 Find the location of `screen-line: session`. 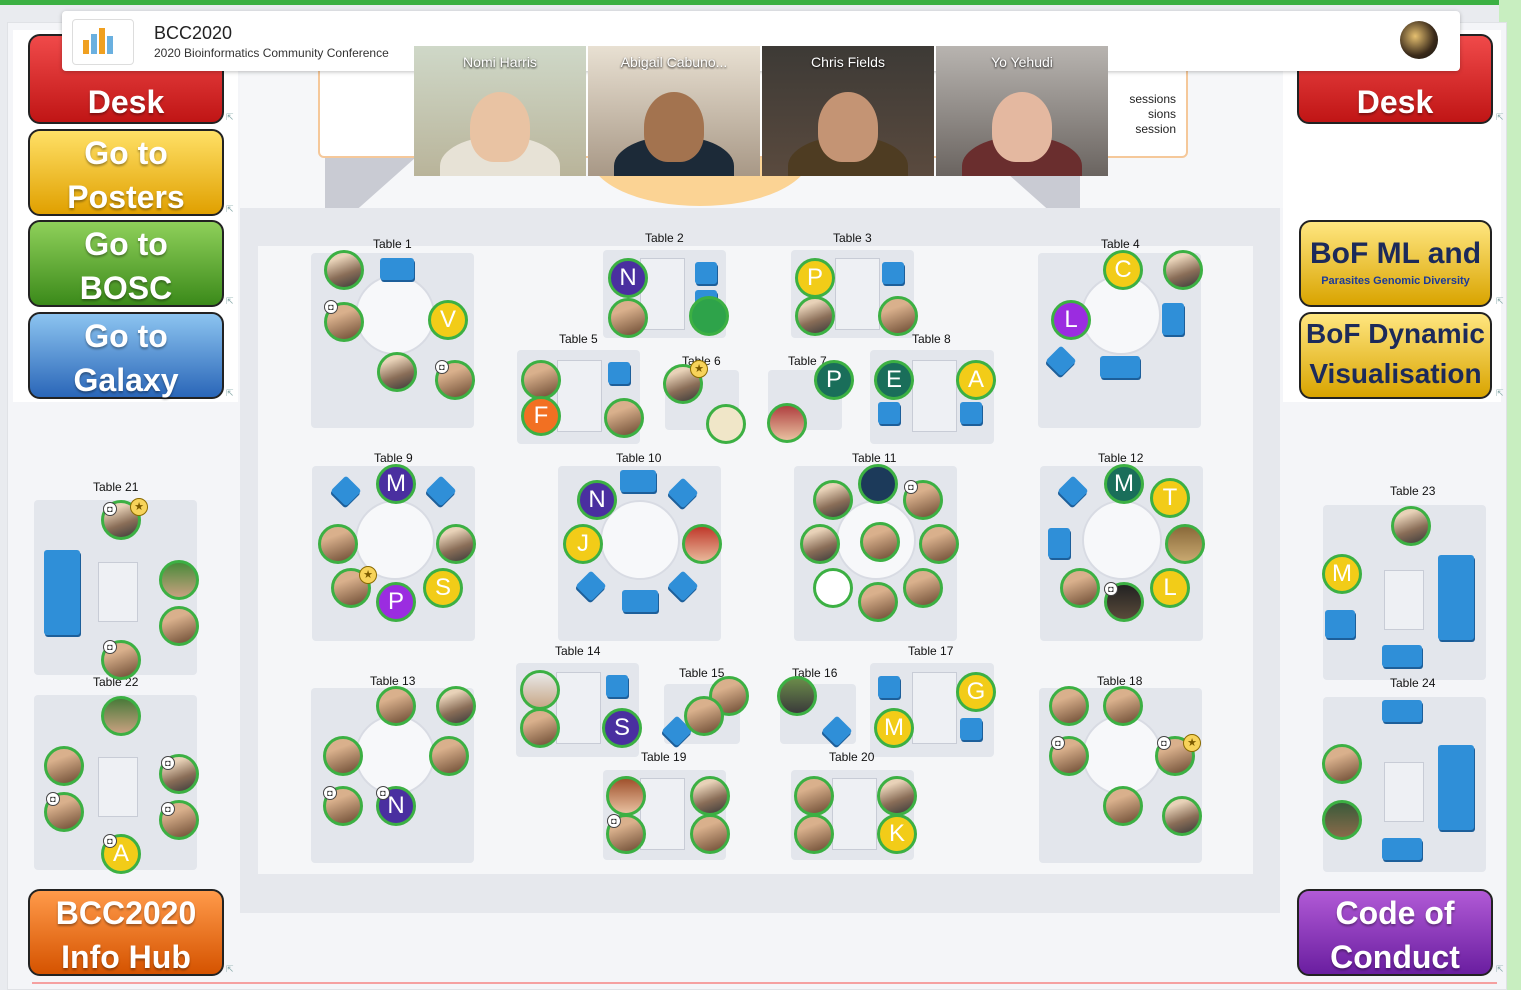

screen-line: session is located at coordinates (1155, 129).